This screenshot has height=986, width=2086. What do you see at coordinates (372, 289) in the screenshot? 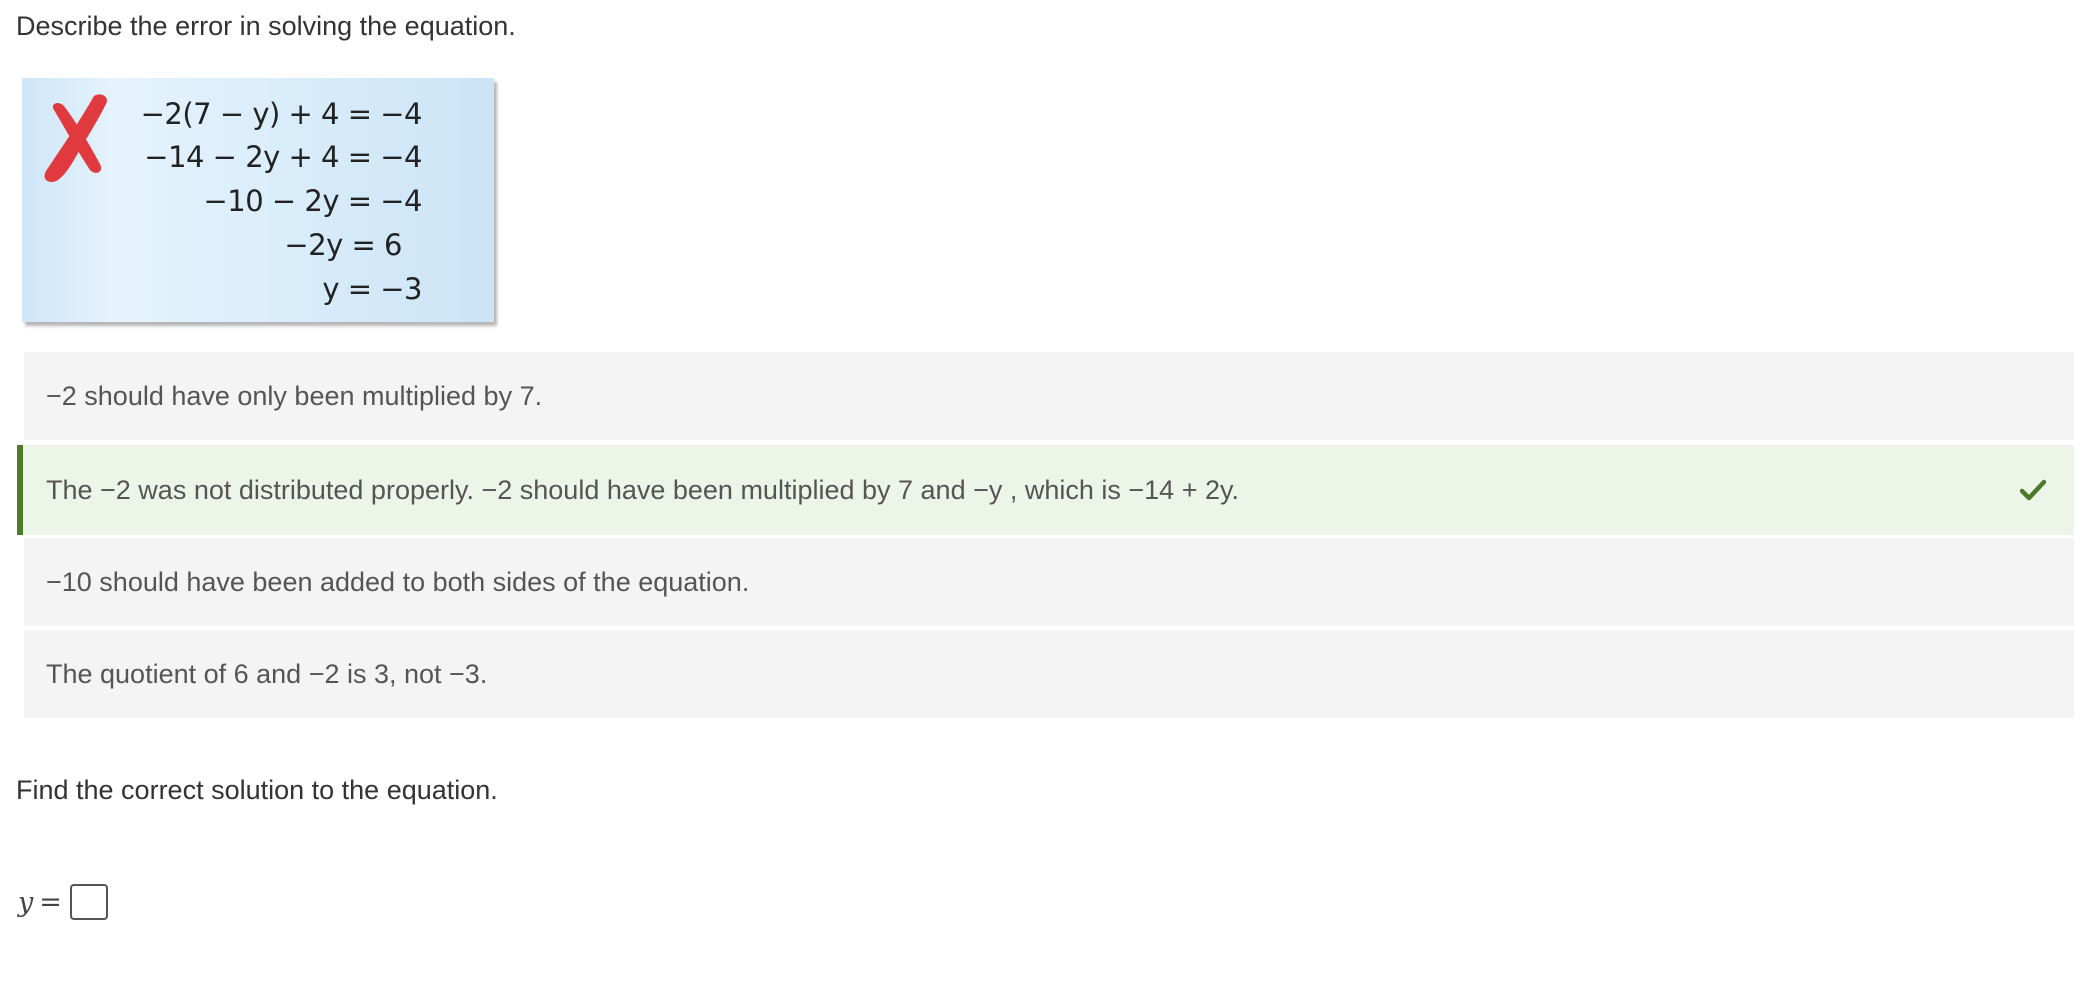
I see `equation-step-5: y = −3` at bounding box center [372, 289].